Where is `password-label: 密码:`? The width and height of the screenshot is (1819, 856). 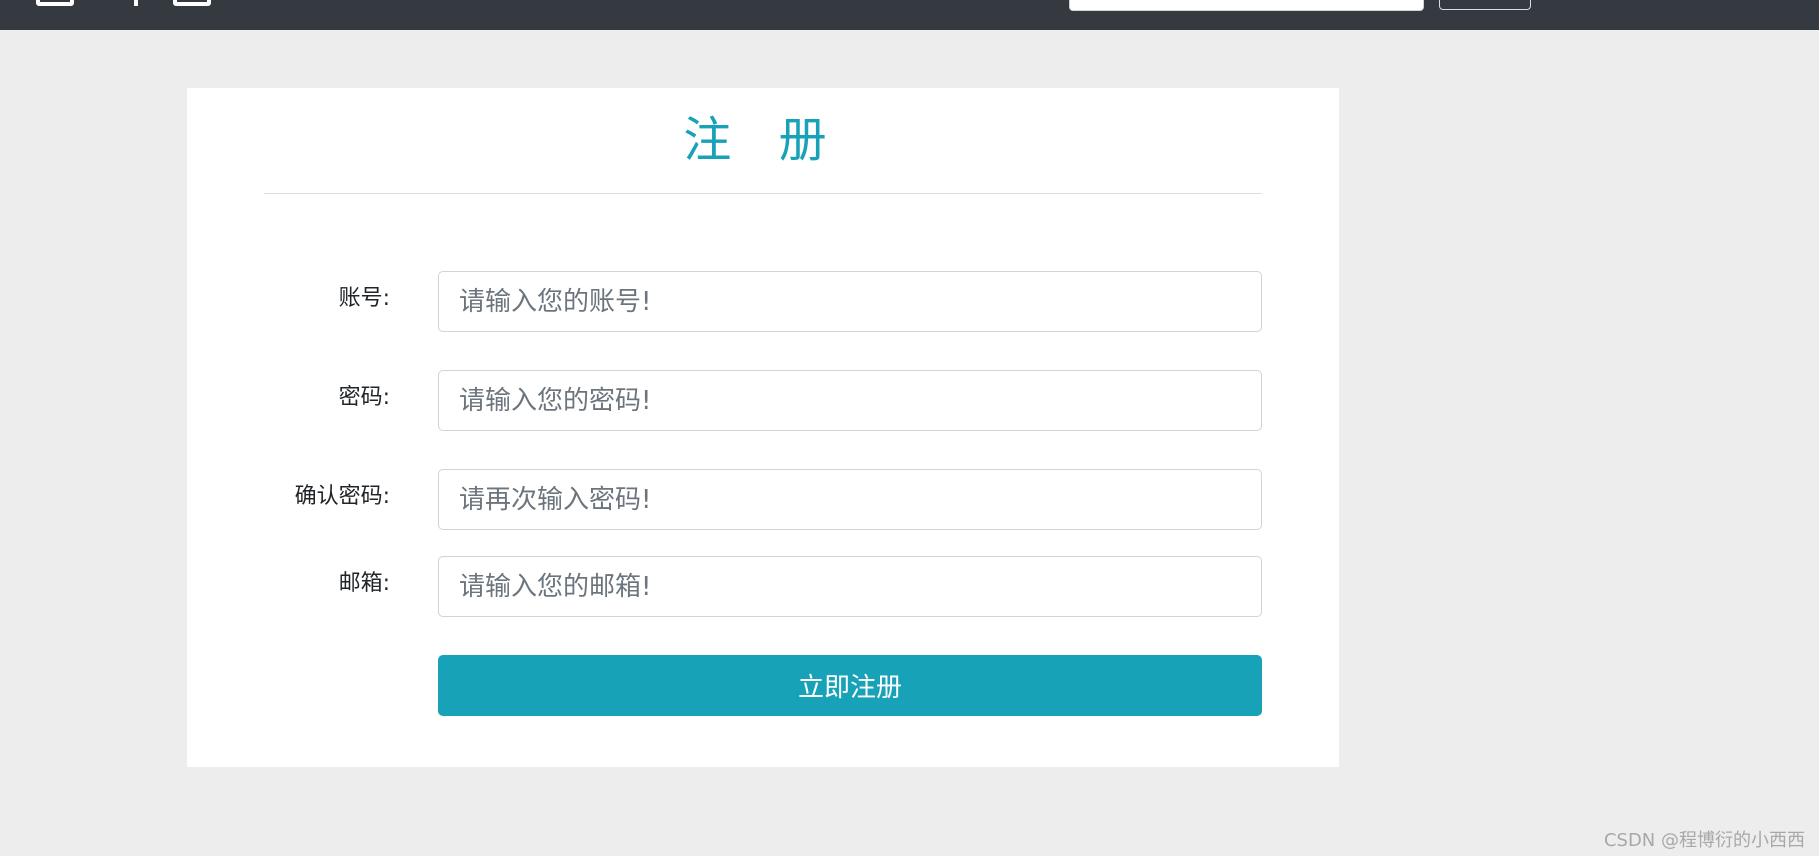 password-label: 密码: is located at coordinates (364, 397).